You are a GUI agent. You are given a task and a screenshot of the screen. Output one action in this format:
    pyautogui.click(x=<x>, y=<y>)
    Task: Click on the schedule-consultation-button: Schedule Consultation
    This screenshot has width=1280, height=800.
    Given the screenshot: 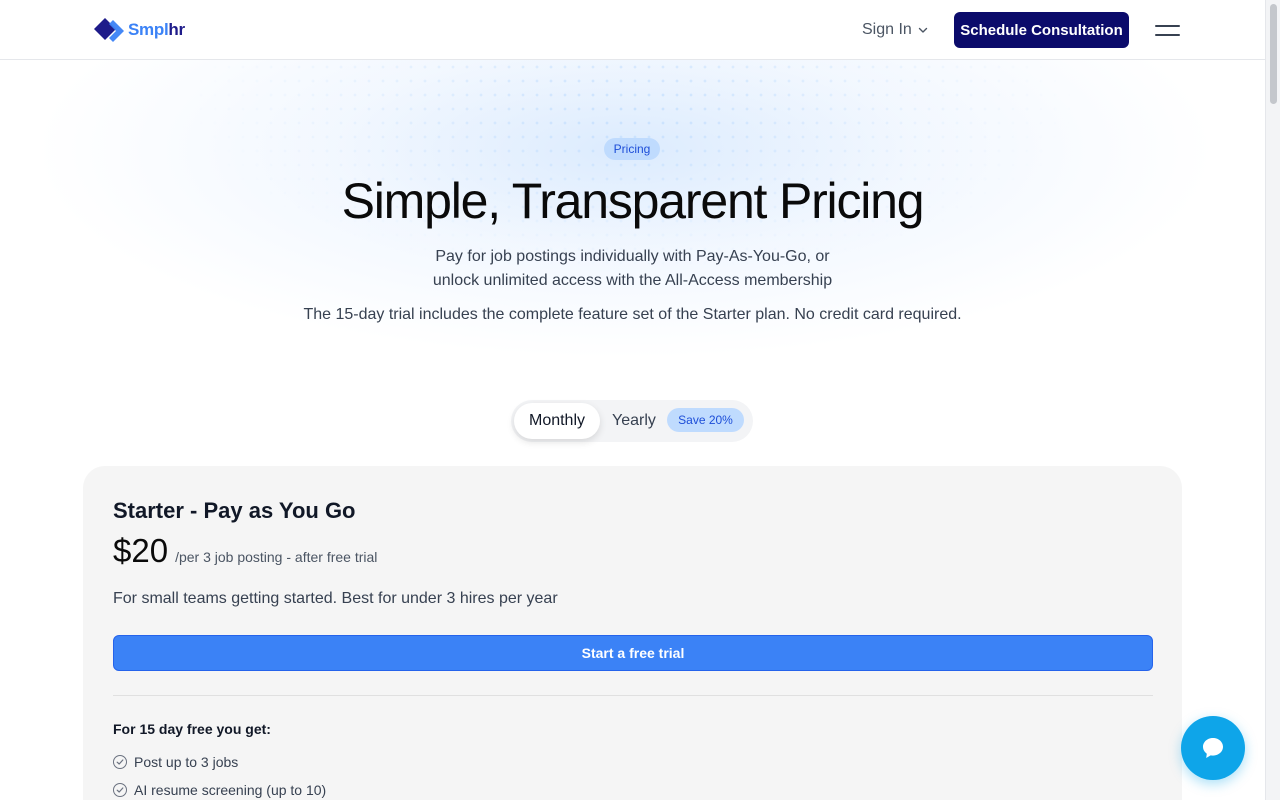 What is the action you would take?
    pyautogui.click(x=1041, y=30)
    